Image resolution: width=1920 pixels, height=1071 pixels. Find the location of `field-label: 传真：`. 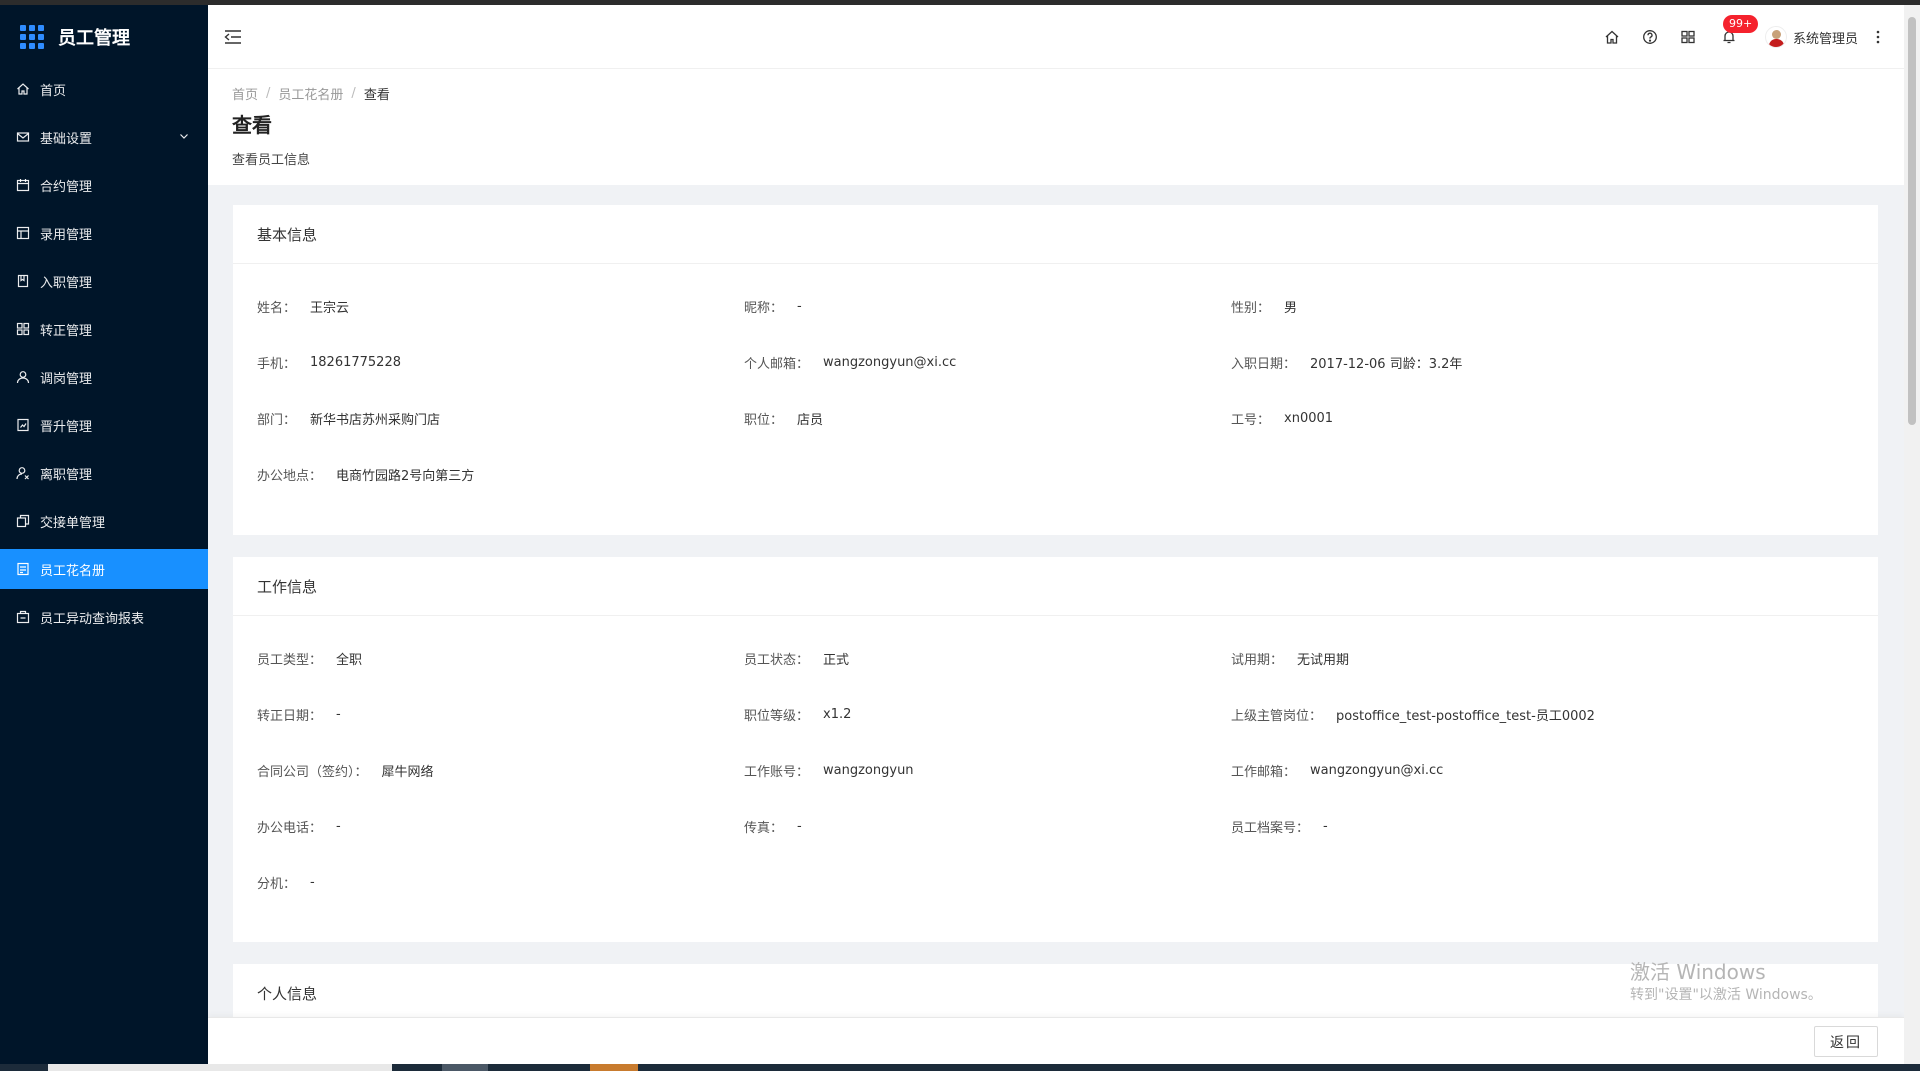

field-label: 传真： is located at coordinates (764, 828).